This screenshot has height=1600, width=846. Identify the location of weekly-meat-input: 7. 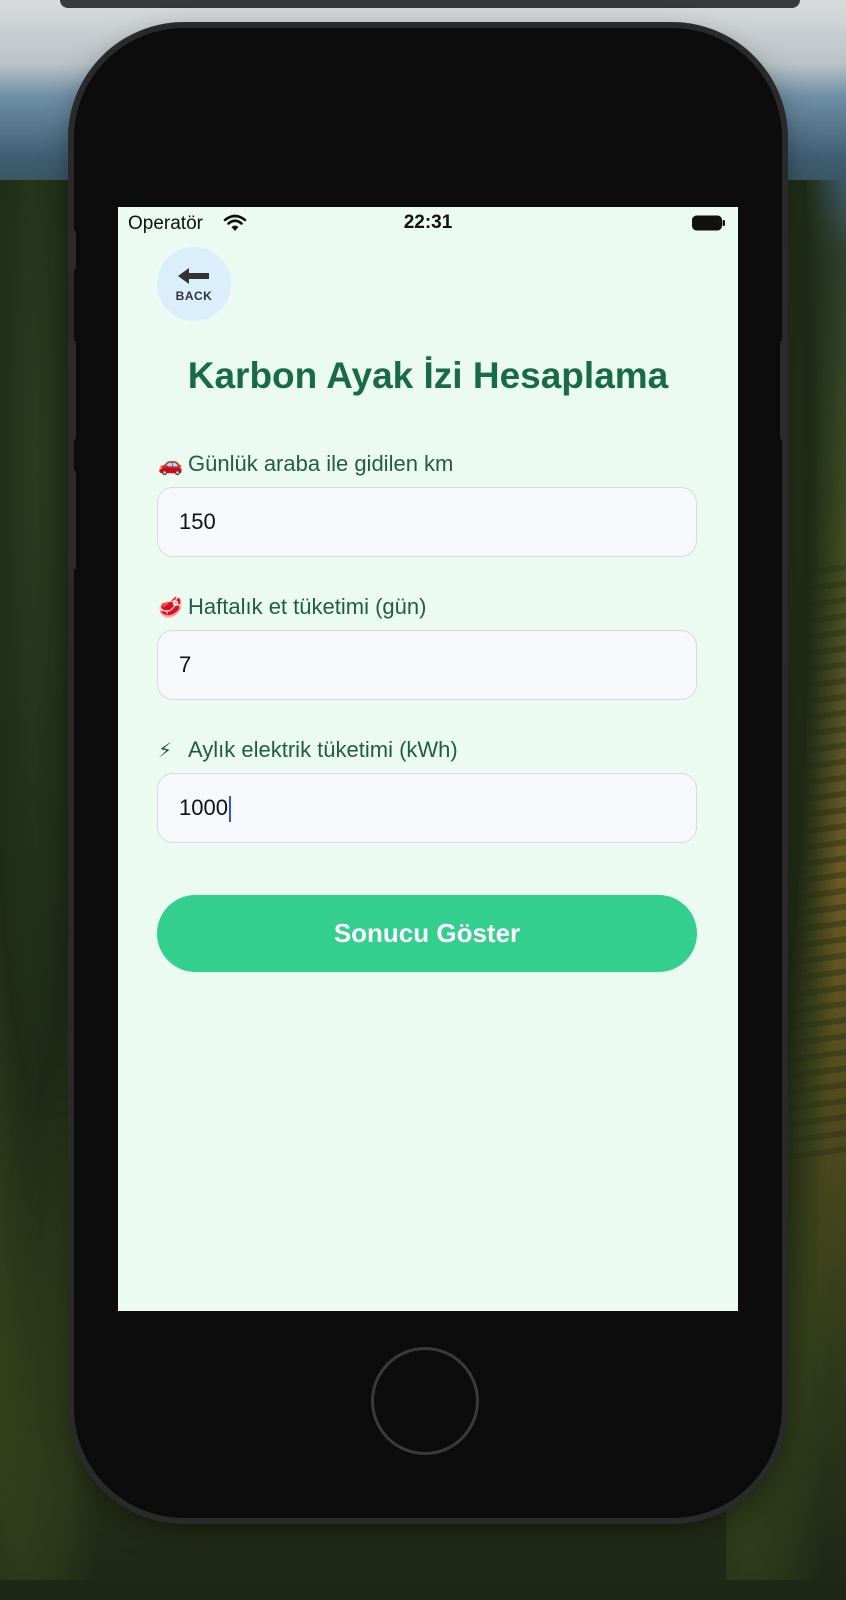
(427, 665).